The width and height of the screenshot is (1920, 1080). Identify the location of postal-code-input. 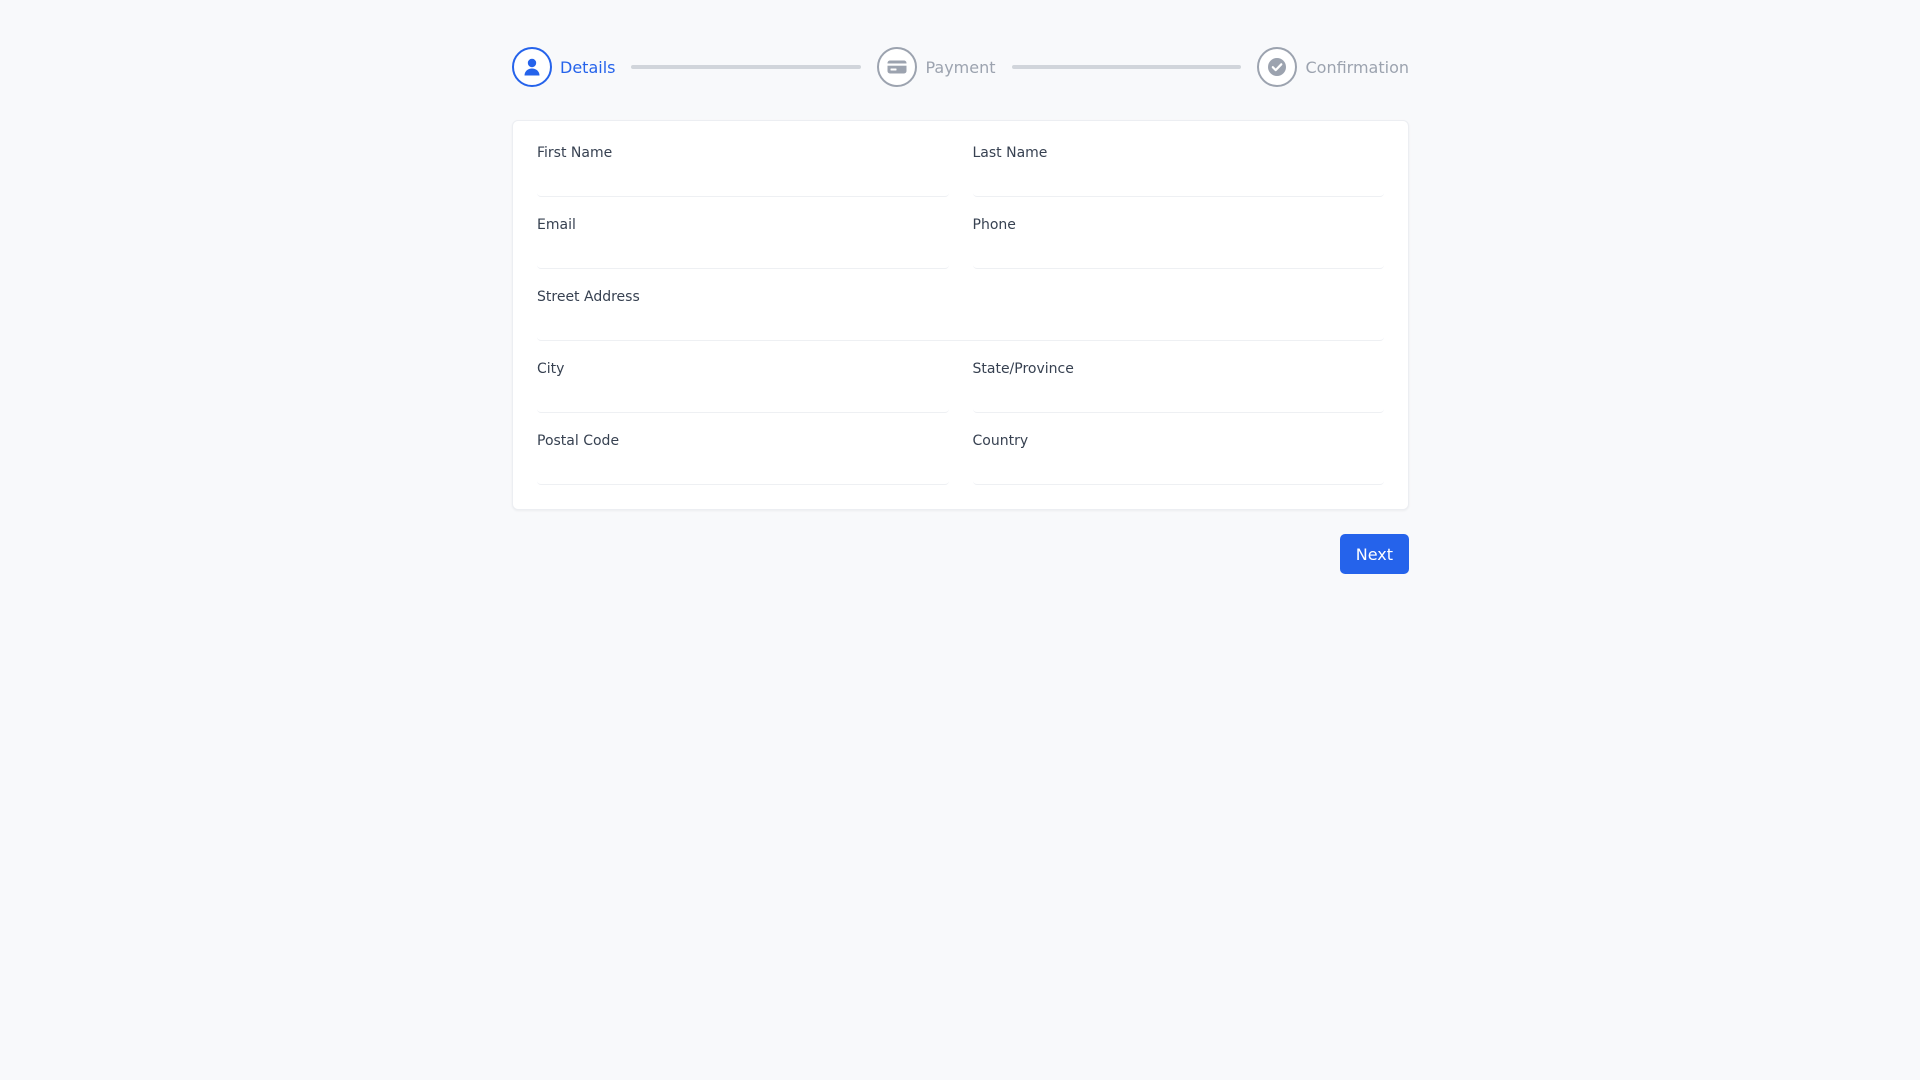
(743, 467).